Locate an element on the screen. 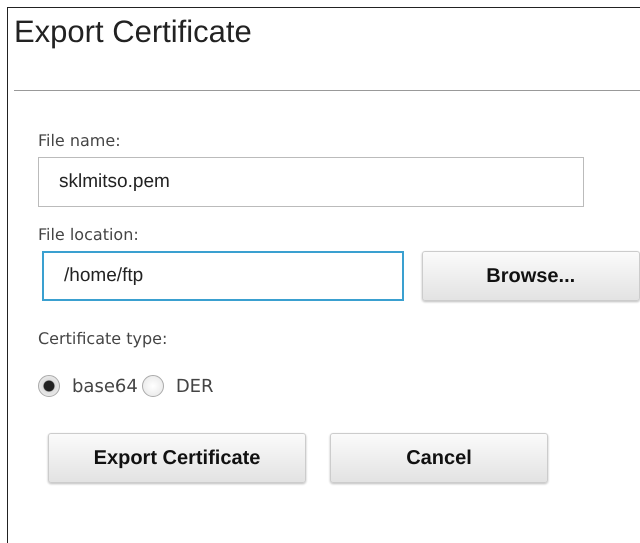 This screenshot has height=543, width=640. field-label: File name: is located at coordinates (80, 141).